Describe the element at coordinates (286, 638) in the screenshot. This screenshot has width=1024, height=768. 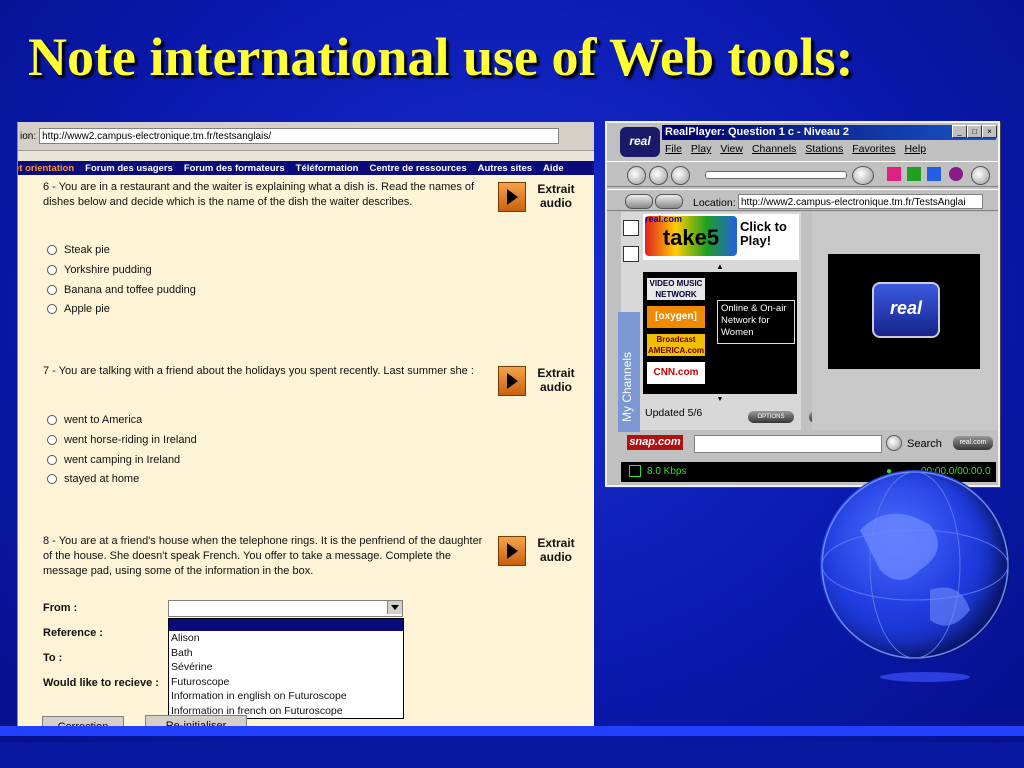
I see `dropdown-option: Alison` at that location.